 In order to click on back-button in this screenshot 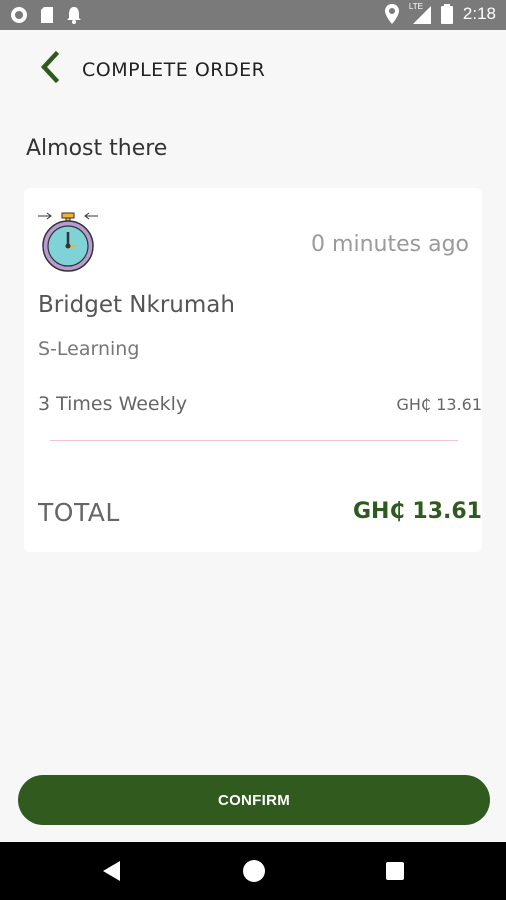, I will do `click(51, 67)`.